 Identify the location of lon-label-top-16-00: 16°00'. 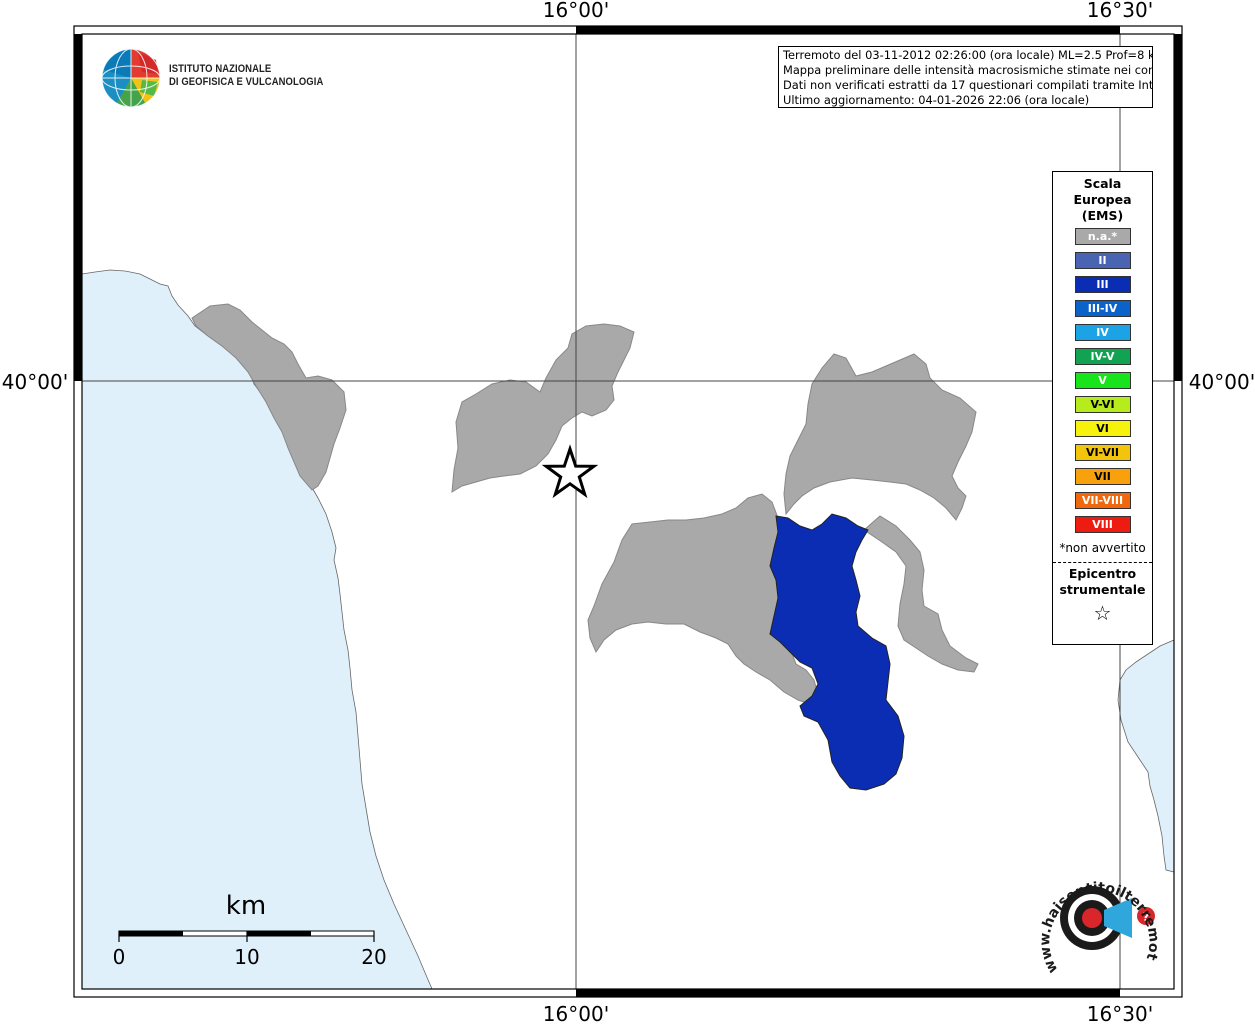
(576, 11).